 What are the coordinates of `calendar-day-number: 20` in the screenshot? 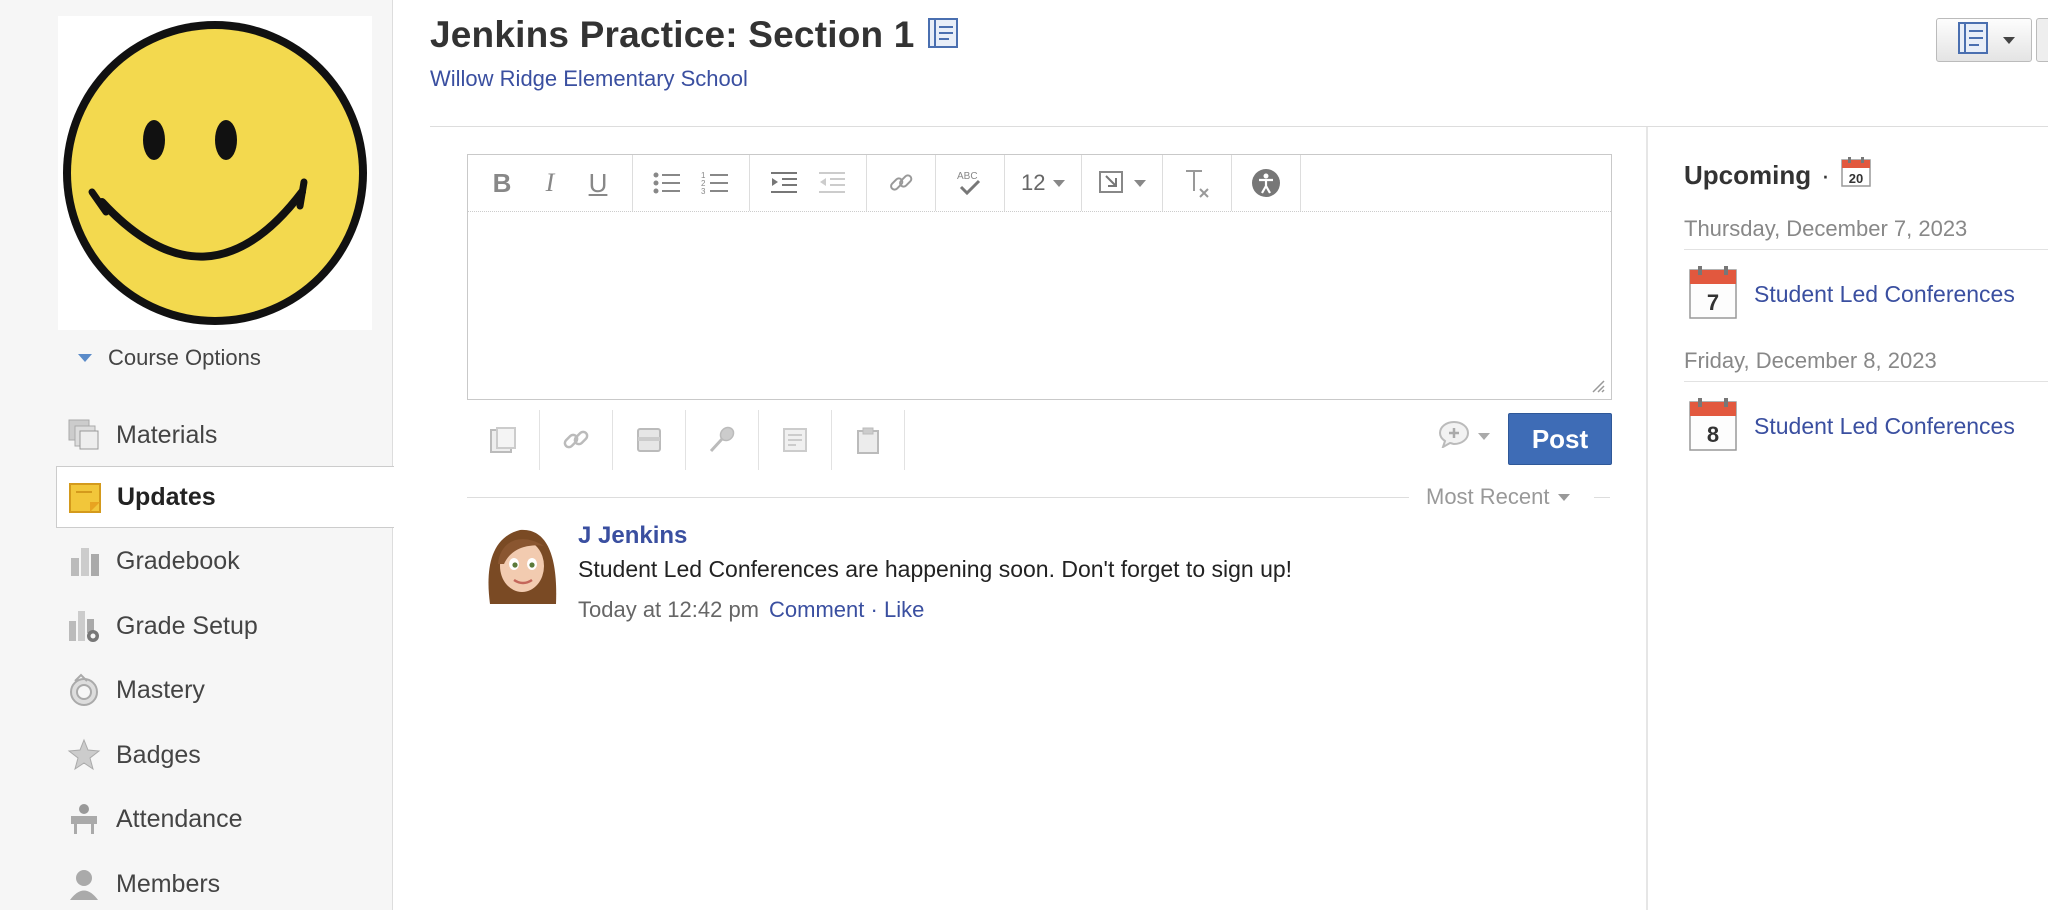 It's located at (1856, 178).